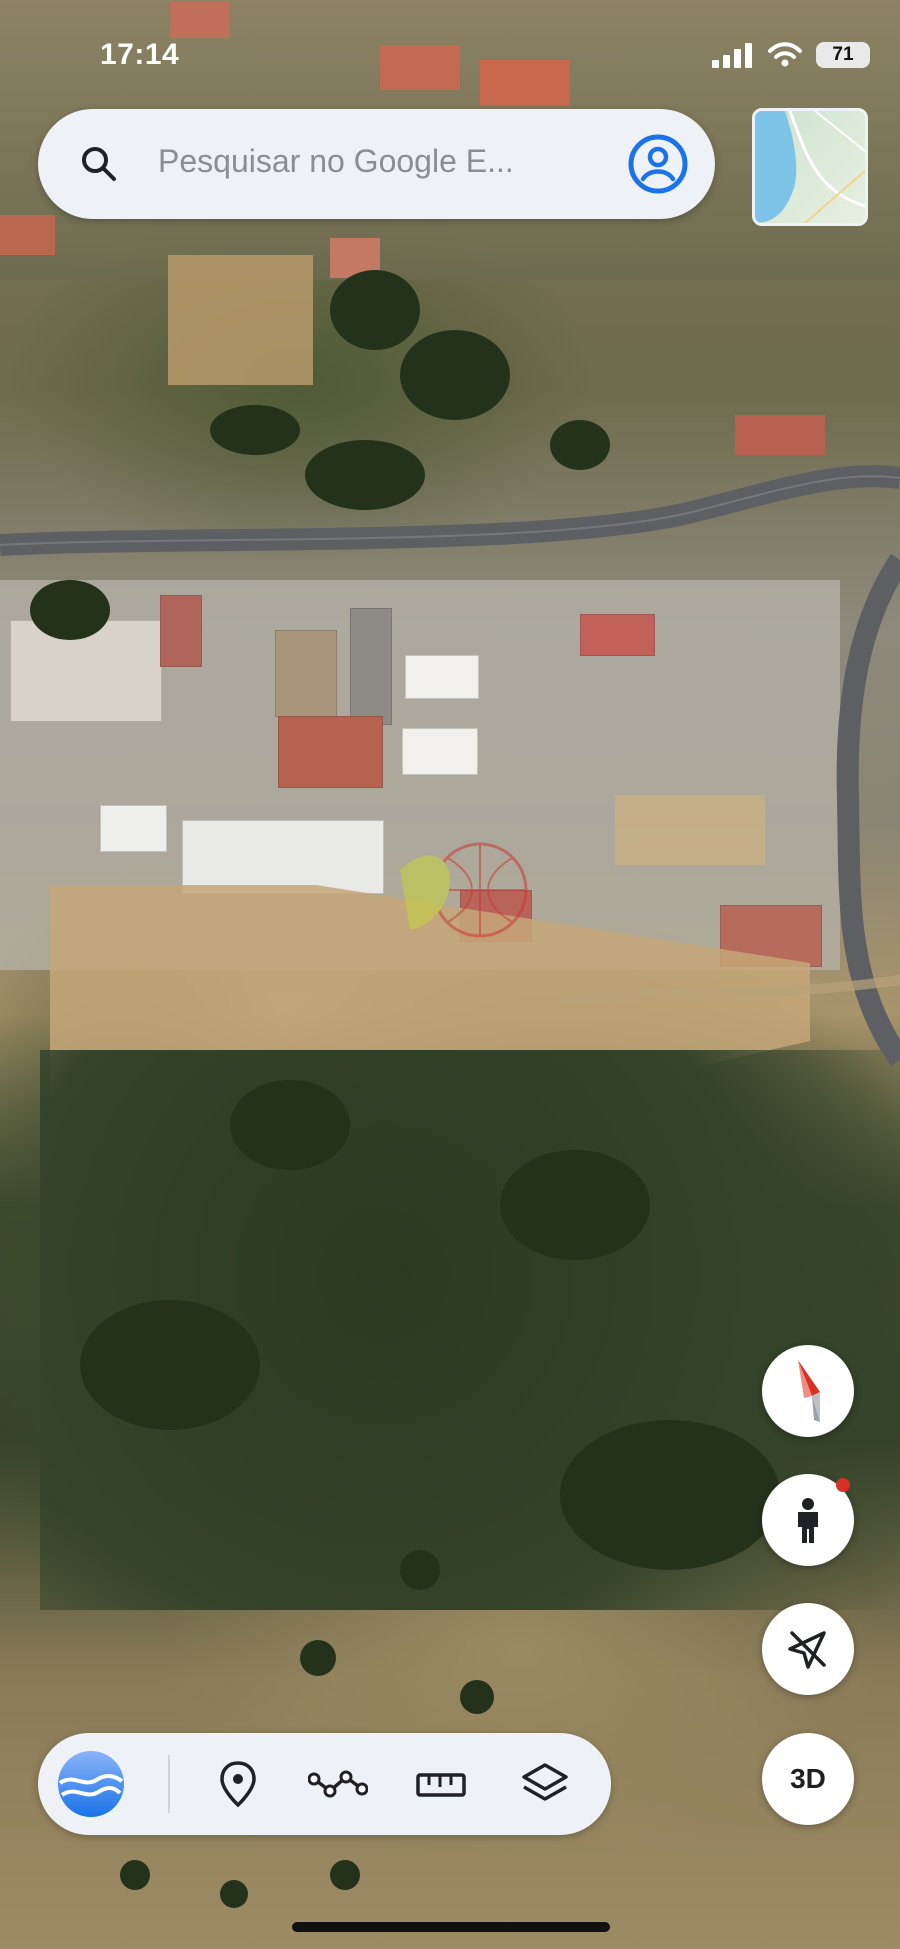 Image resolution: width=900 pixels, height=1949 pixels. Describe the element at coordinates (91, 1784) in the screenshot. I see `earth-logo-icon` at that location.